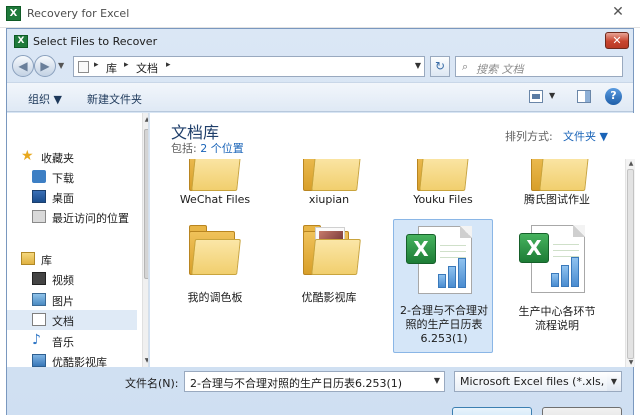 The height and width of the screenshot is (415, 640). What do you see at coordinates (147, 68) in the screenshot?
I see `breadcrumb-documents: 文档` at bounding box center [147, 68].